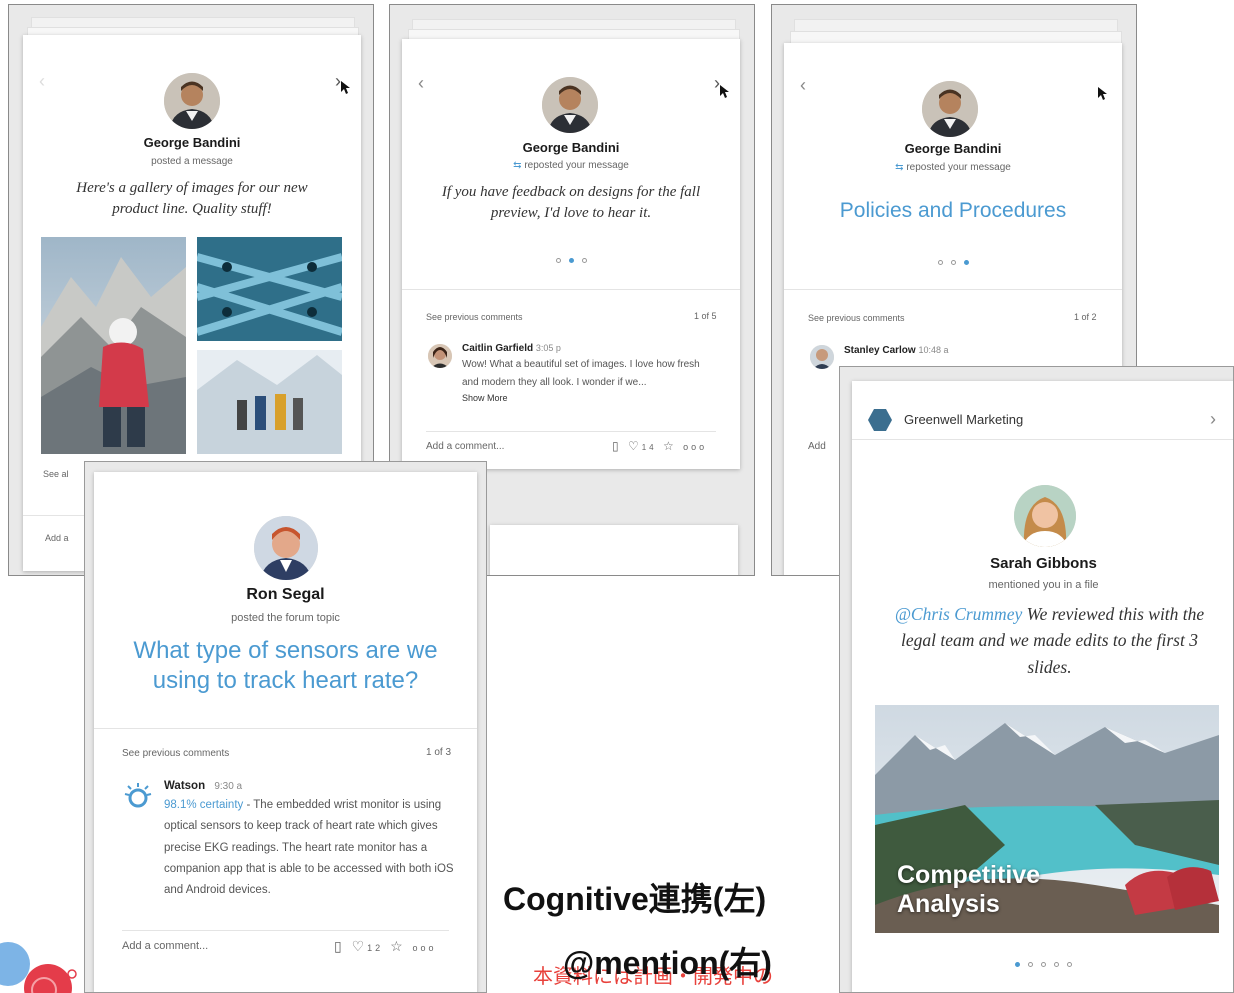 The width and height of the screenshot is (1234, 993). What do you see at coordinates (138, 795) in the screenshot?
I see `watson-icon` at bounding box center [138, 795].